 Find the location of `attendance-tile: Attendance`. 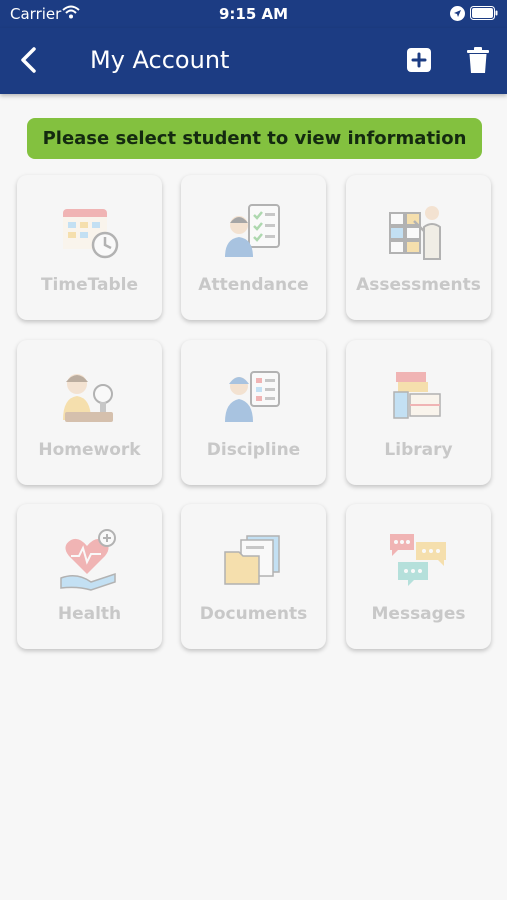

attendance-tile: Attendance is located at coordinates (253, 247).